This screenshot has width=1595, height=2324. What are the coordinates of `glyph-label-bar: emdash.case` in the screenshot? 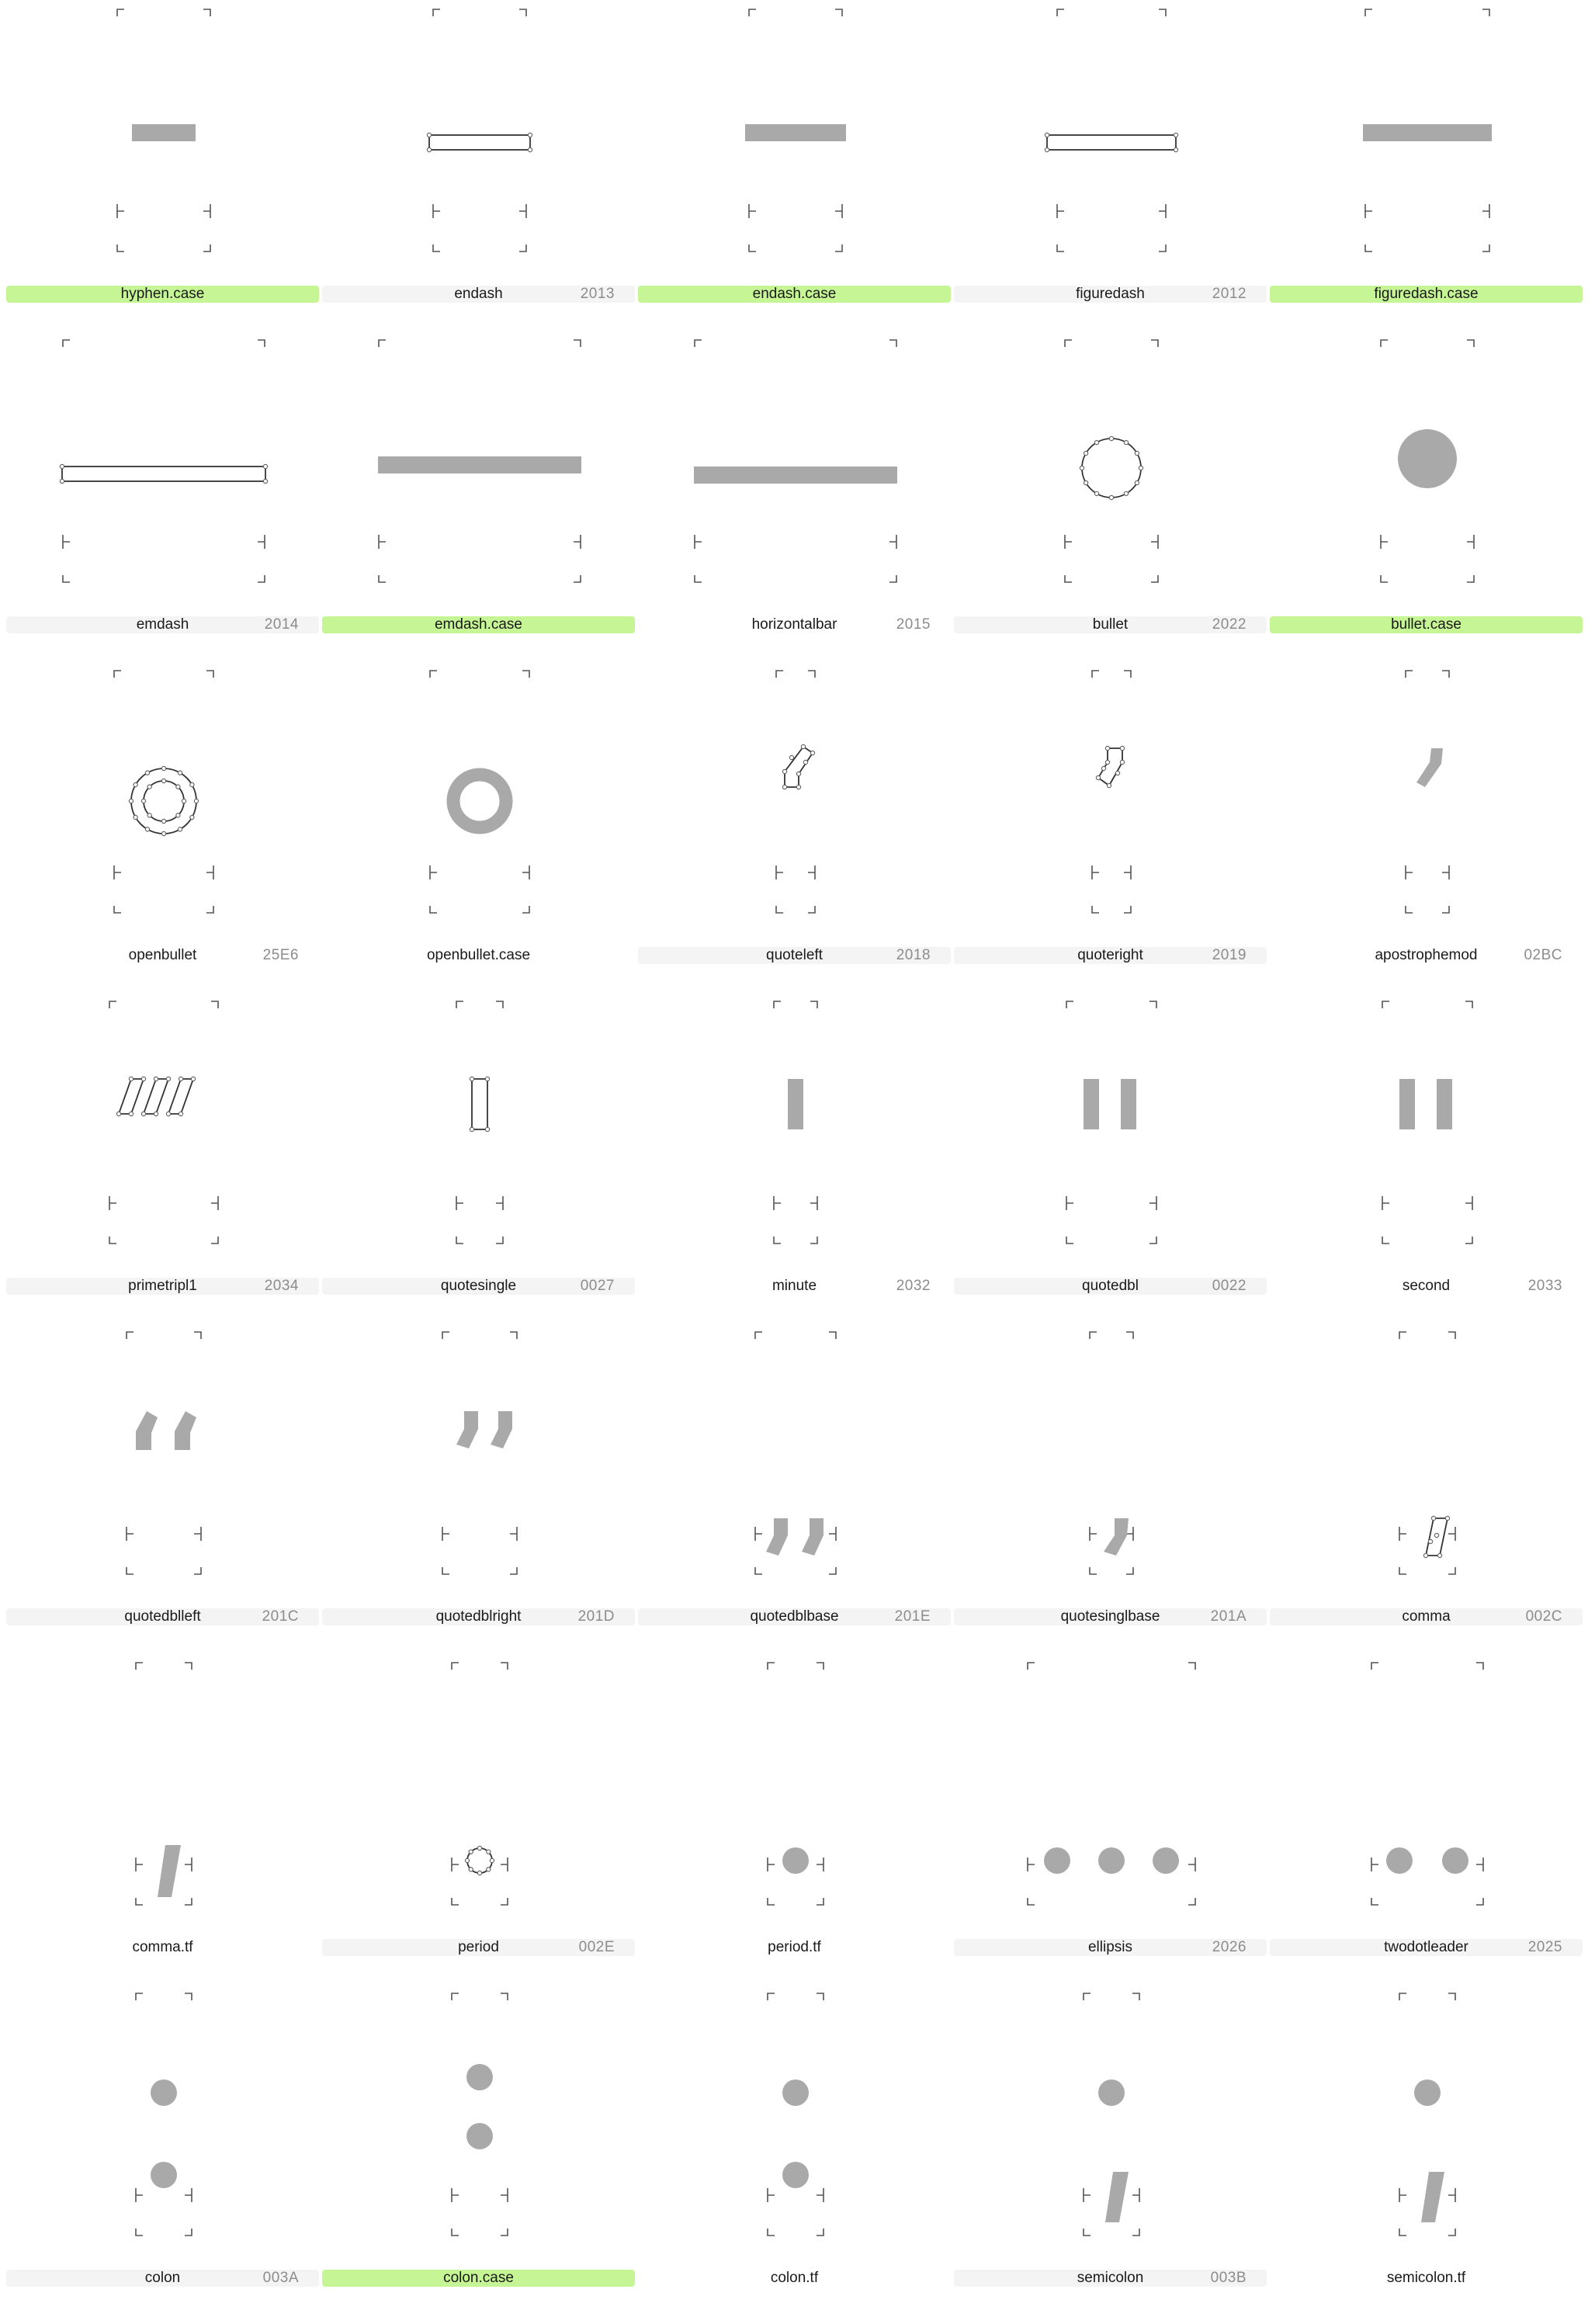 It's located at (479, 624).